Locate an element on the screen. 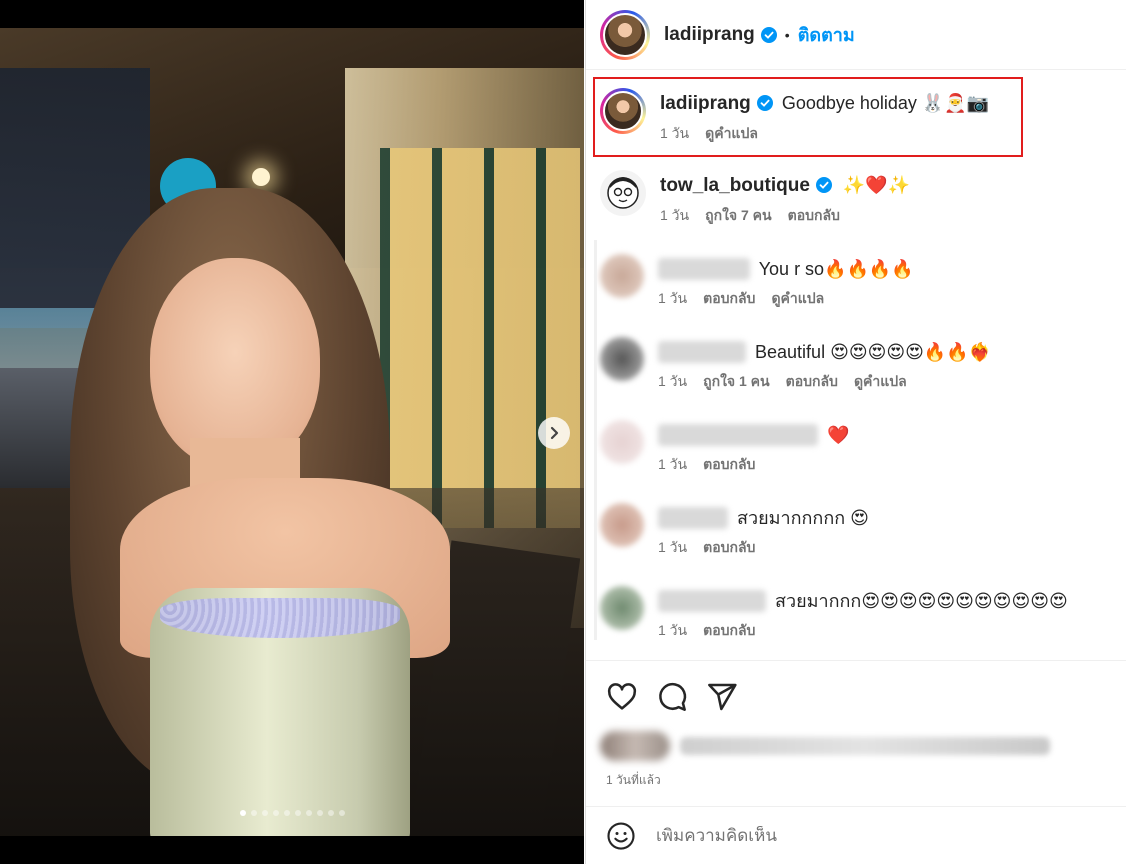 The height and width of the screenshot is (864, 1126). comment-bubble-icon is located at coordinates (672, 697).